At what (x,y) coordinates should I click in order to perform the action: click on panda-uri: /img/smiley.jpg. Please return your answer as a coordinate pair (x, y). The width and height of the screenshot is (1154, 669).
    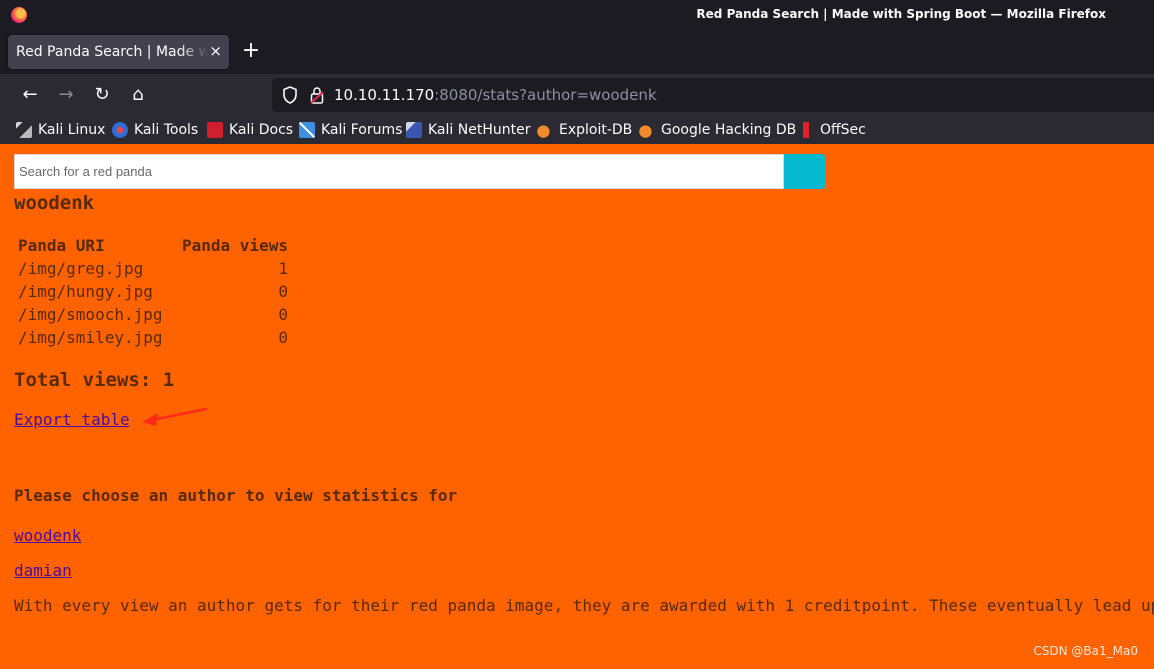
    Looking at the image, I should click on (90, 337).